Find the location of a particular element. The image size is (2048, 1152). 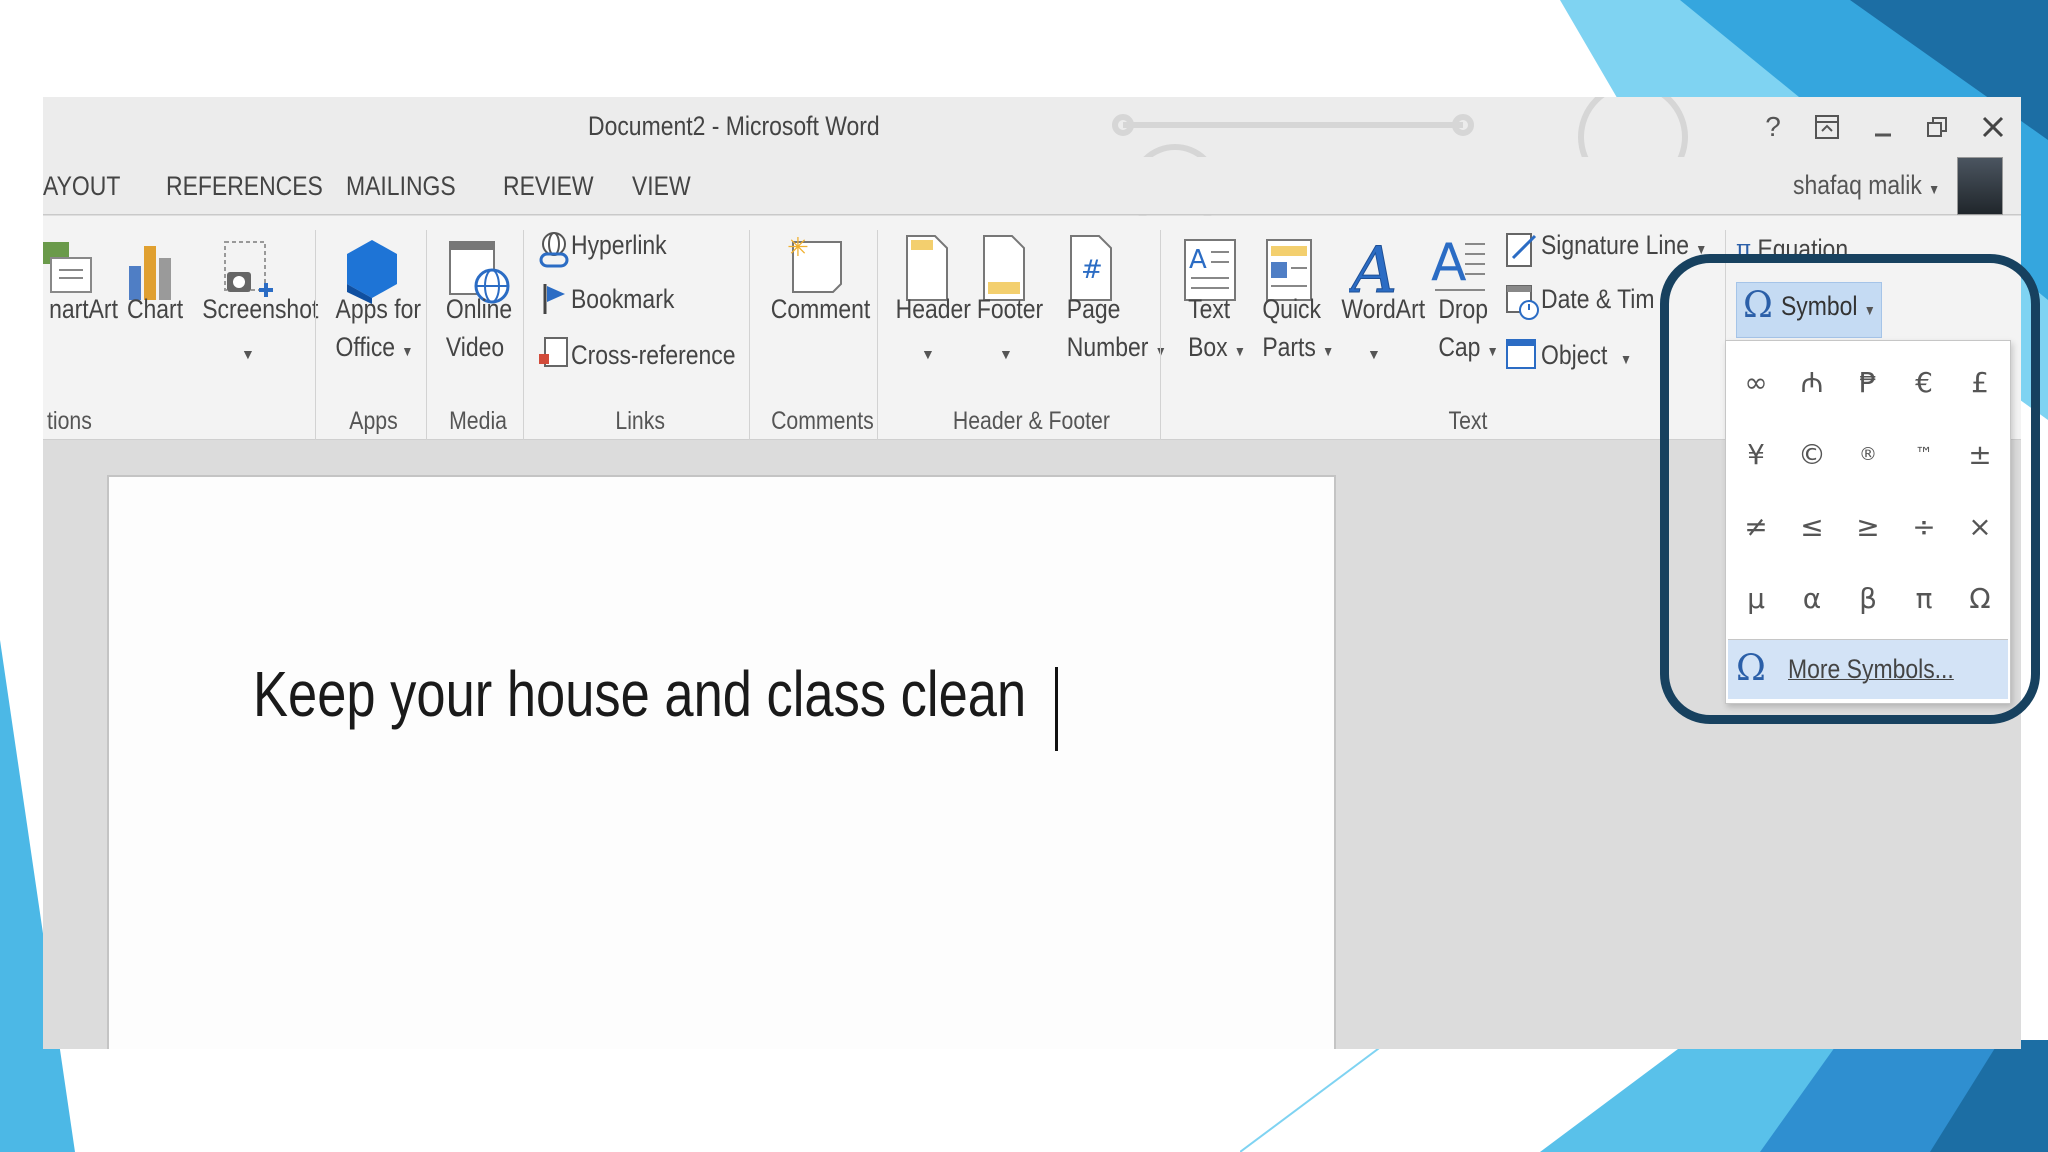

cross-reference-button: Cross-reference is located at coordinates (653, 355).